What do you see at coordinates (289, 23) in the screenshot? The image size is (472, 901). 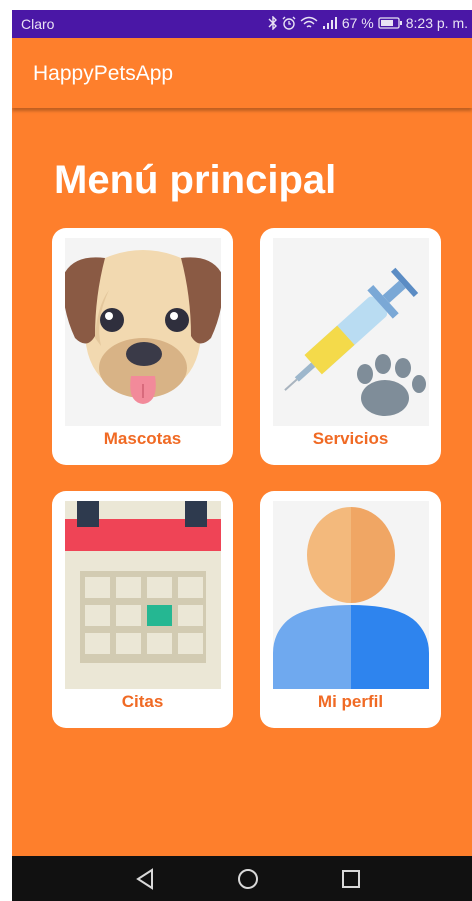 I see `alarm-icon` at bounding box center [289, 23].